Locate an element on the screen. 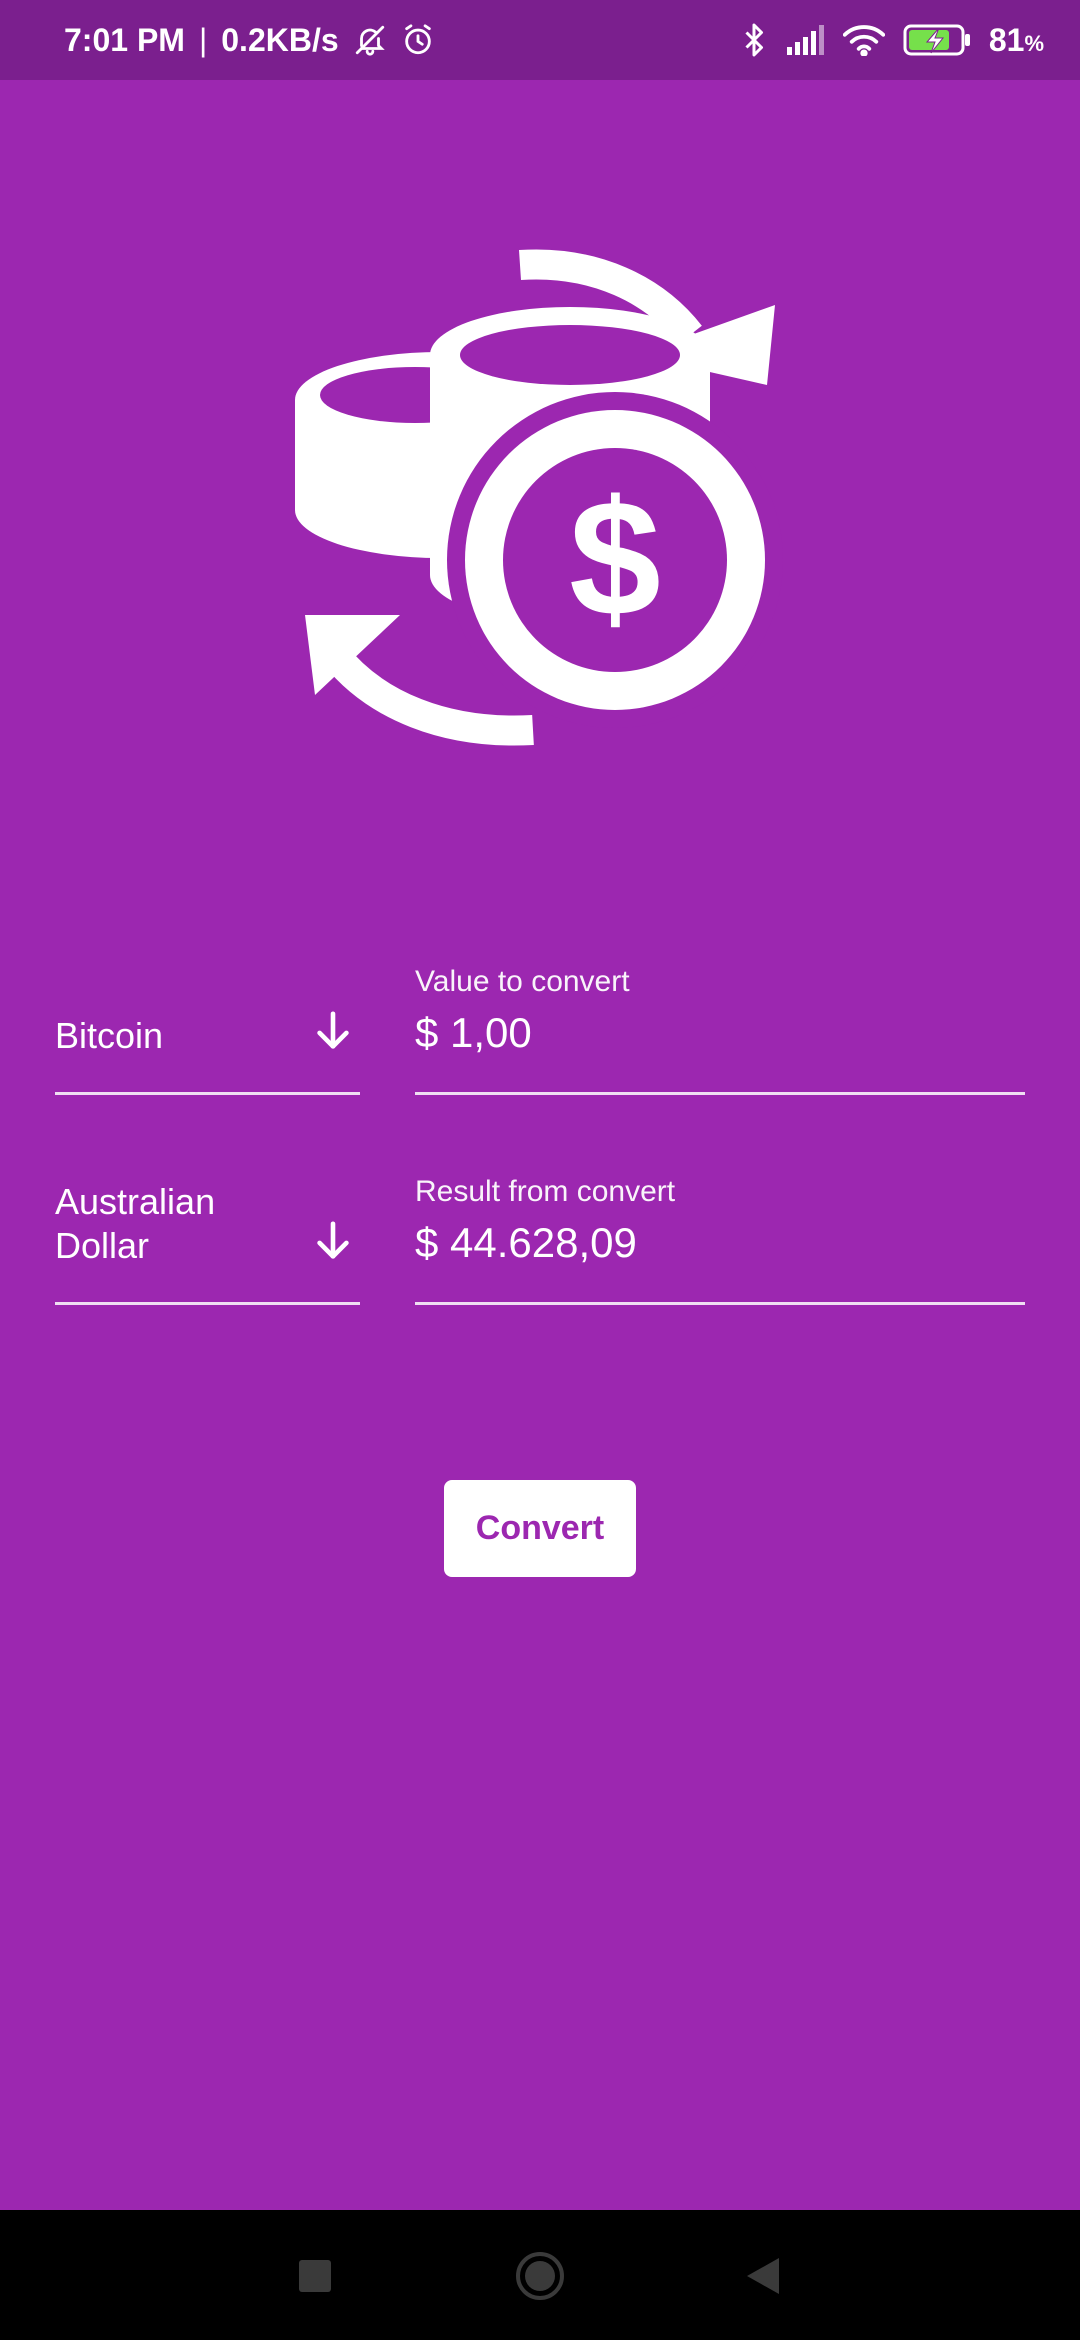 The image size is (1080, 2340). status-right: 81% is located at coordinates (892, 40).